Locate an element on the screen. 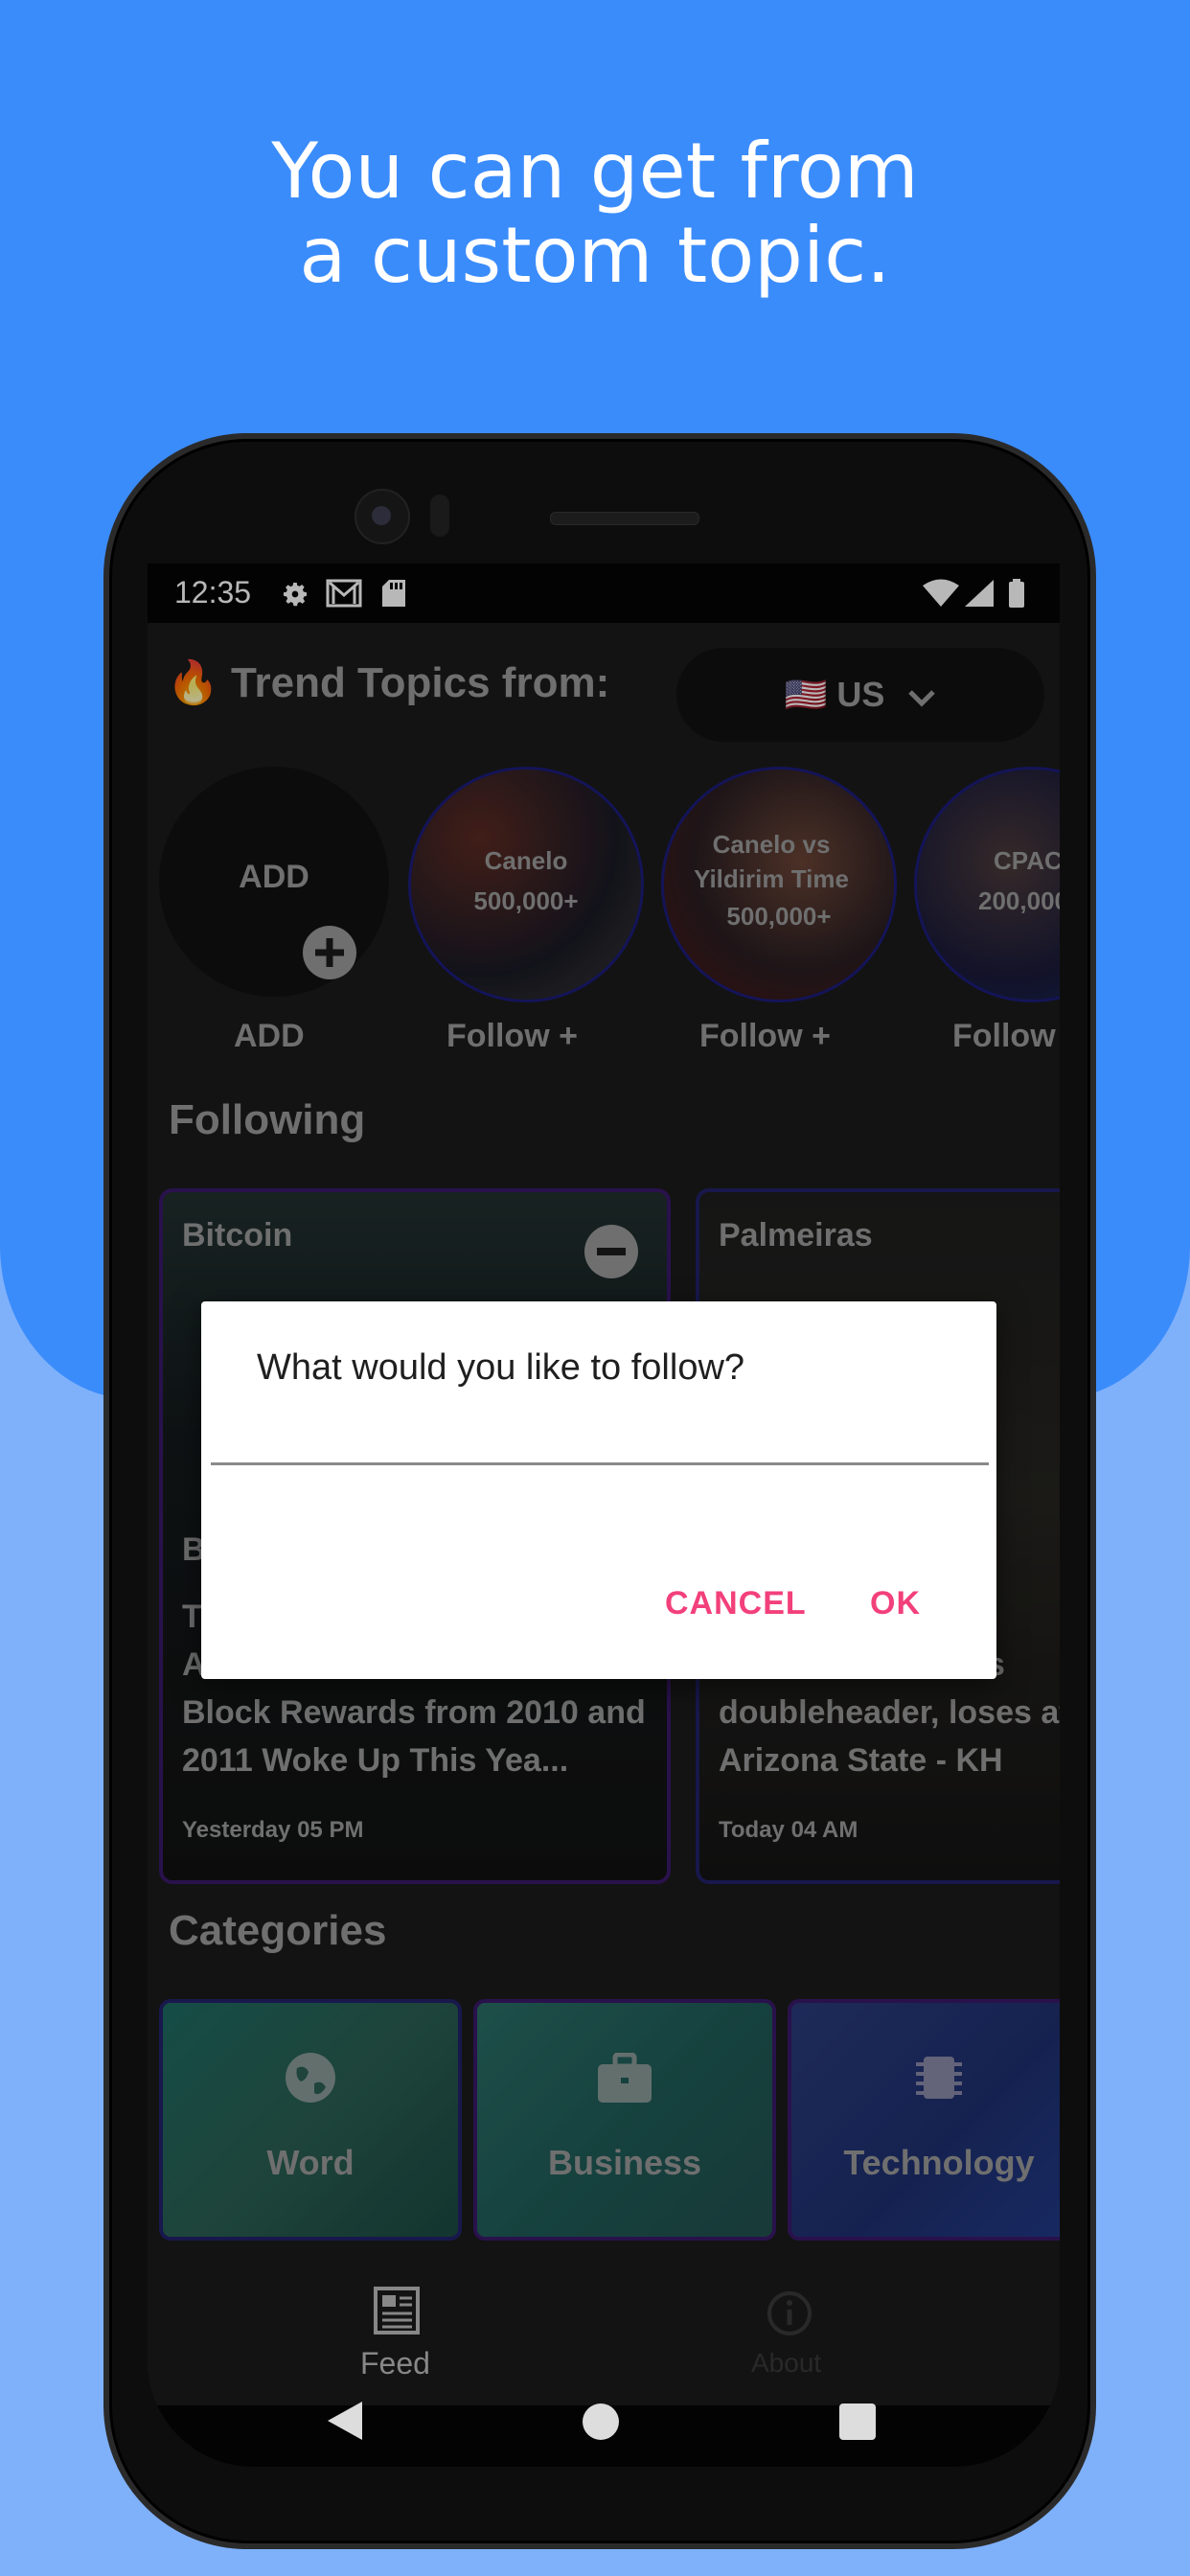 This screenshot has height=2576, width=1190. earpiece-speaker is located at coordinates (624, 518).